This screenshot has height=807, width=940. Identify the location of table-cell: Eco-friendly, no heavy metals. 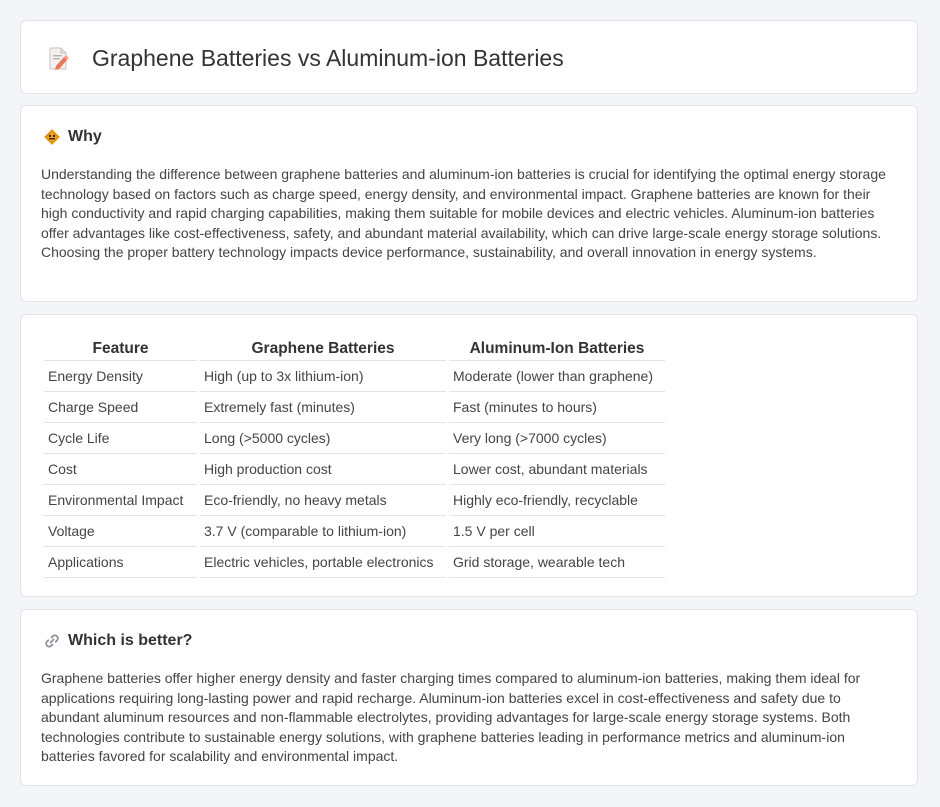
(323, 500).